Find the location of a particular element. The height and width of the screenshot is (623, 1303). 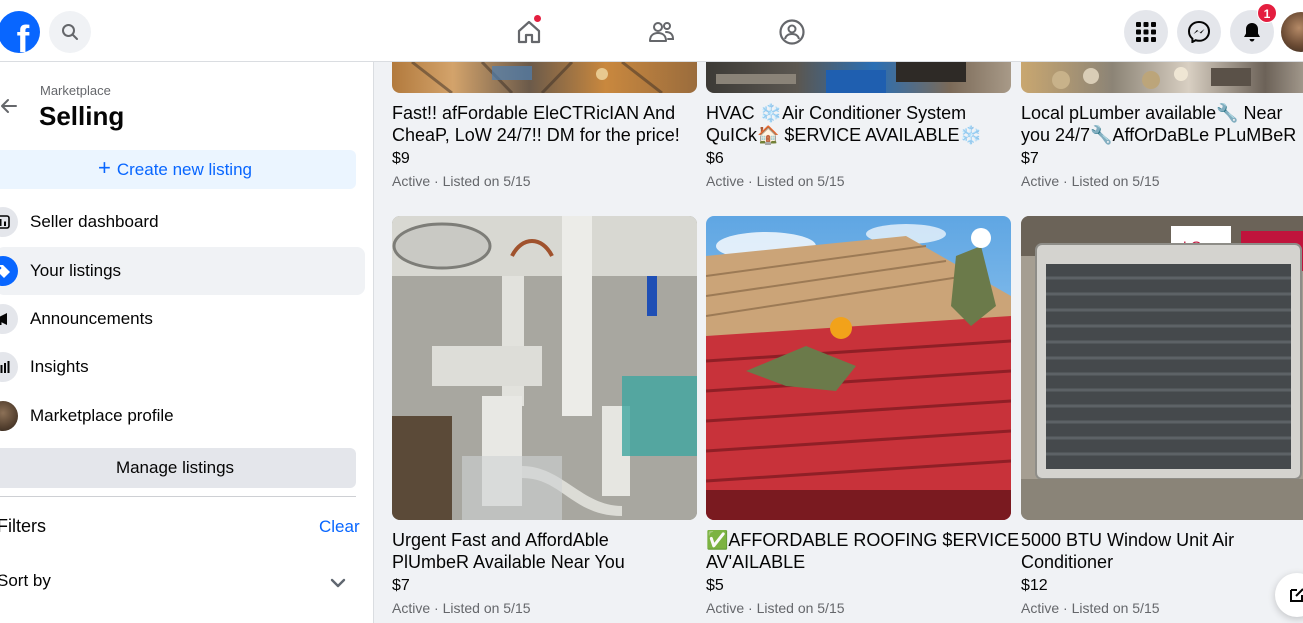

profile-avatar is located at coordinates (1292, 32).